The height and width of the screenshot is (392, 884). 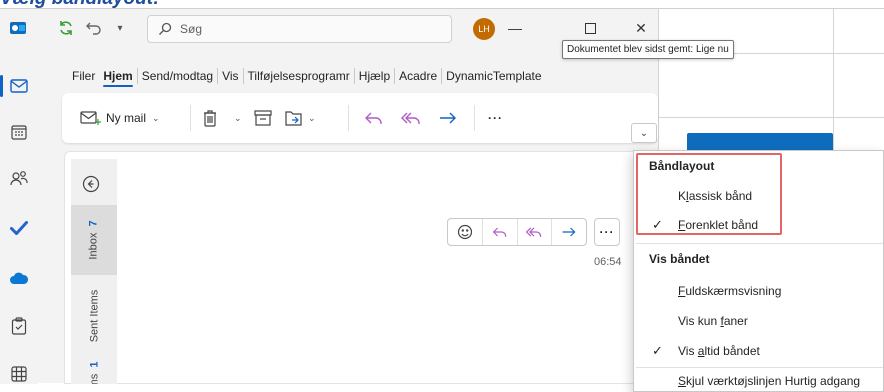 I want to click on menu-item-fullscreen: Fuldskærmsvisning, so click(x=729, y=291).